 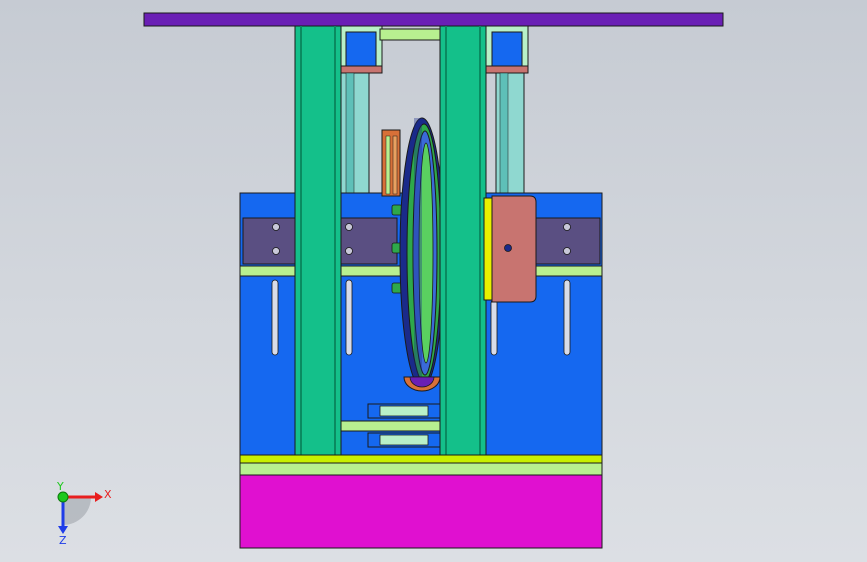 I want to click on x-axis-arrow, so click(x=99, y=497).